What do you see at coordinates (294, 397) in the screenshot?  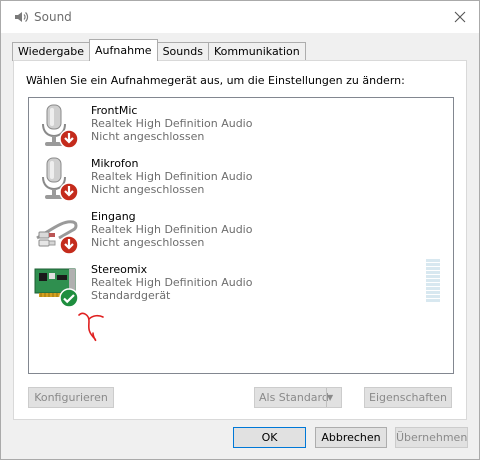 I see `set-default-label: Als Standard` at bounding box center [294, 397].